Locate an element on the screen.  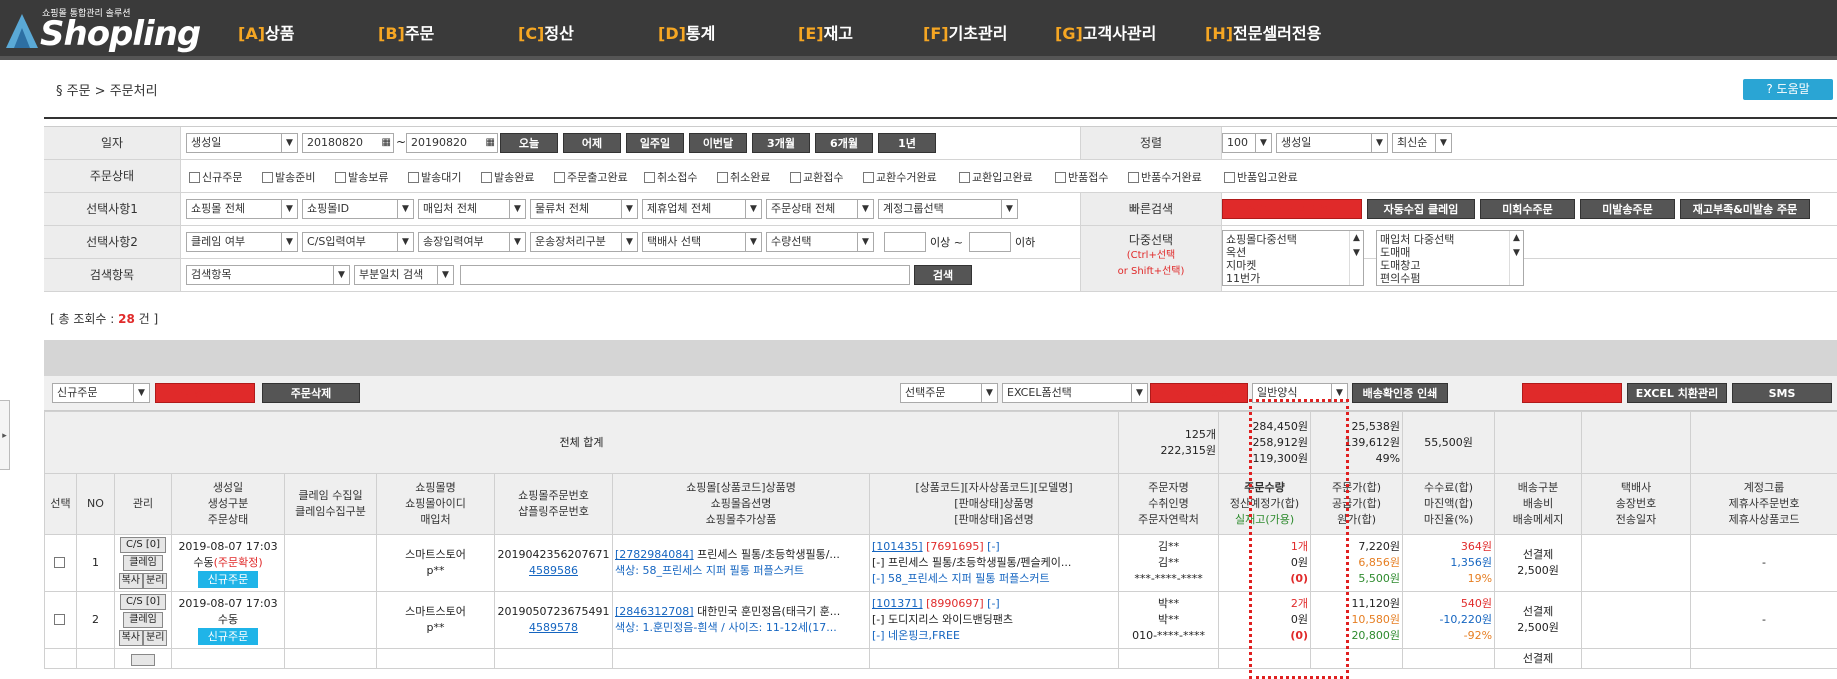
search-field-select: 검색항목 ▼ is located at coordinates (268, 275).